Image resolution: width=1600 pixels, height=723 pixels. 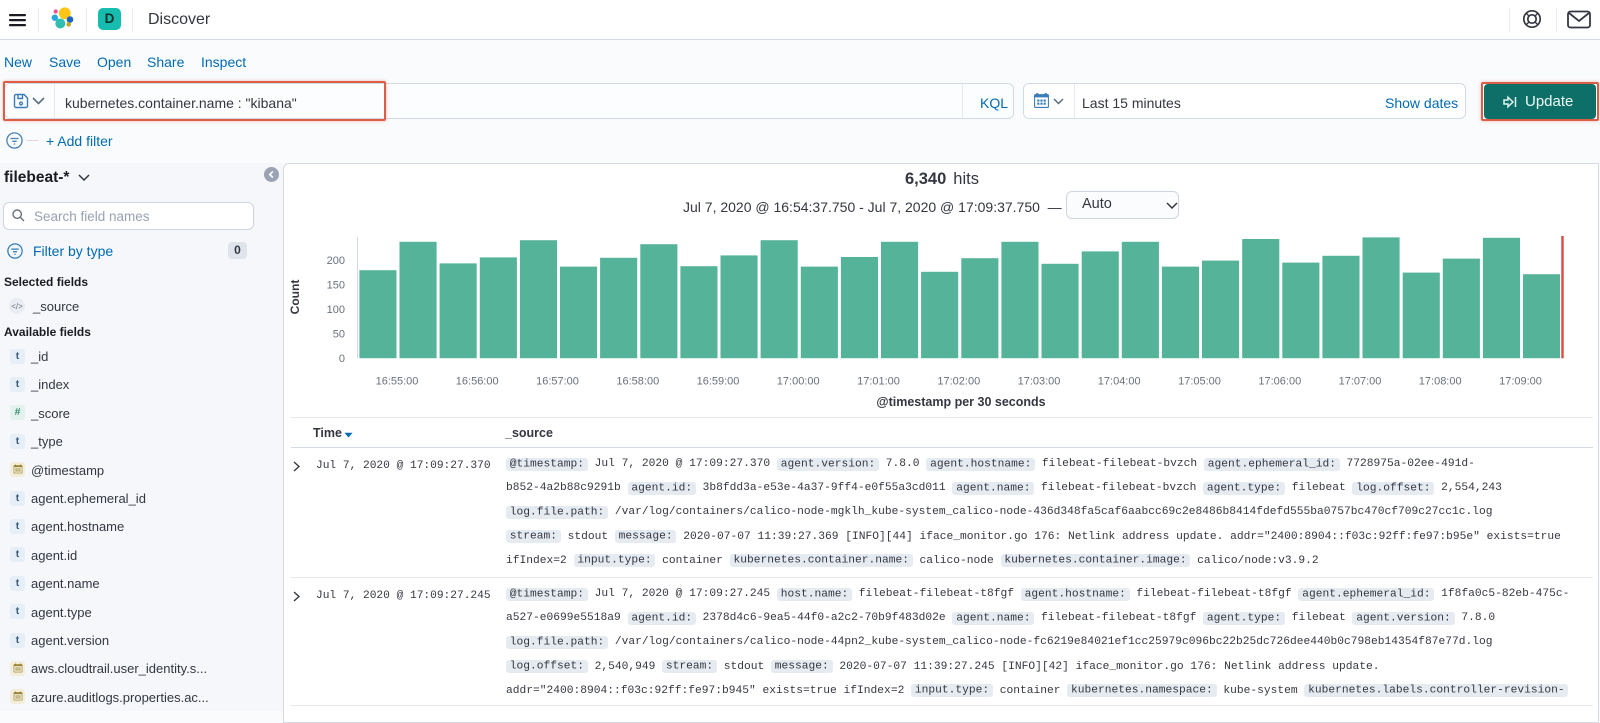 I want to click on svg-text: 16:59:00, so click(x=718, y=382).